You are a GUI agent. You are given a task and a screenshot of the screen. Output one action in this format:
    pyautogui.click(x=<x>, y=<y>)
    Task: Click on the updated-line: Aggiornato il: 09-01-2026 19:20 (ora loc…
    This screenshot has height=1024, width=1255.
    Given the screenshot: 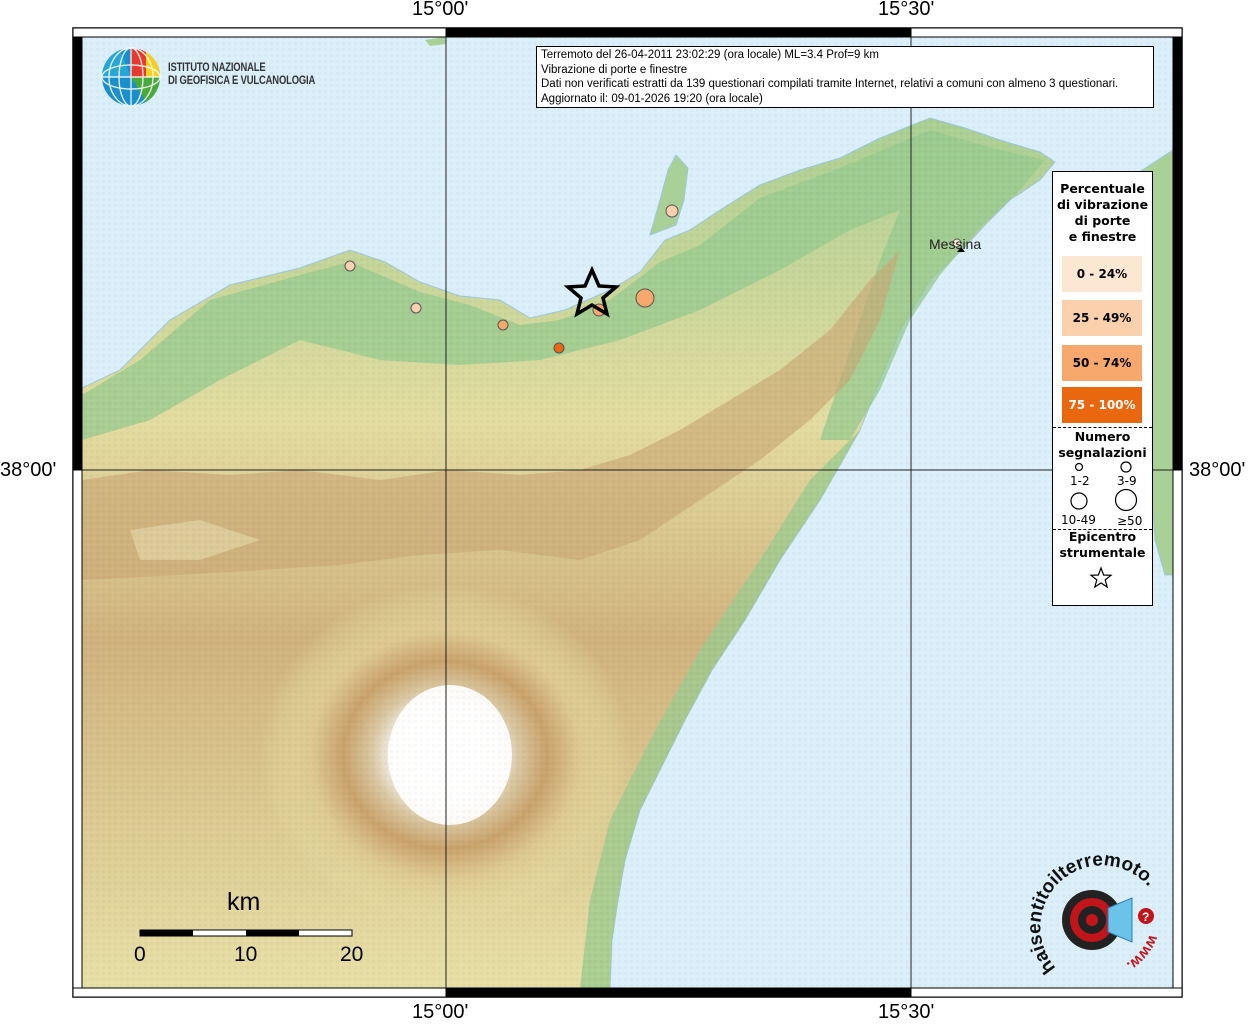 What is the action you would take?
    pyautogui.click(x=652, y=98)
    